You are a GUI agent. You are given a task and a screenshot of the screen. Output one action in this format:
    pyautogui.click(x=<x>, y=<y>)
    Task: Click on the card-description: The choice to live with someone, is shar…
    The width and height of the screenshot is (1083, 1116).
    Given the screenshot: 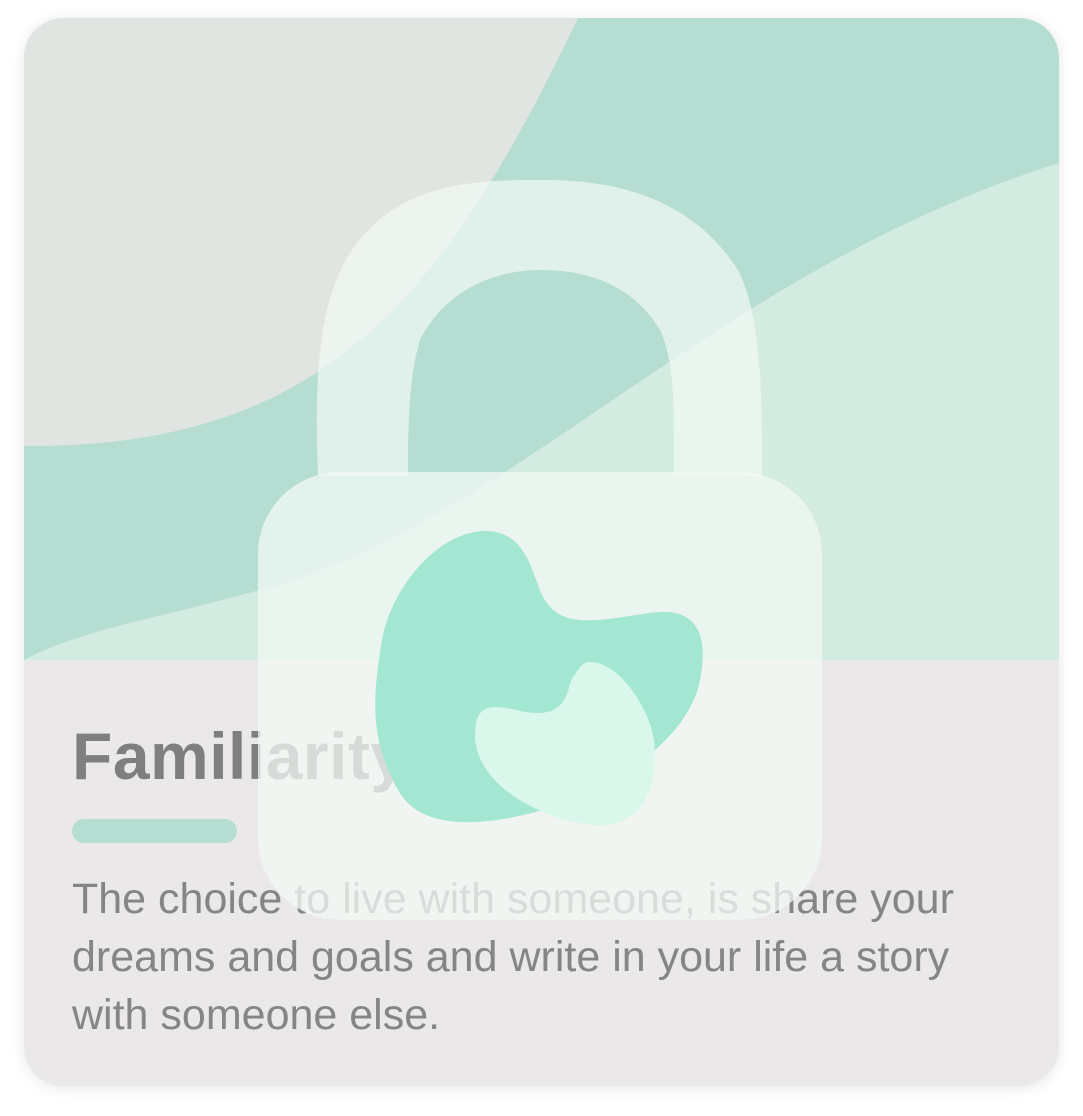 What is the action you would take?
    pyautogui.click(x=513, y=957)
    